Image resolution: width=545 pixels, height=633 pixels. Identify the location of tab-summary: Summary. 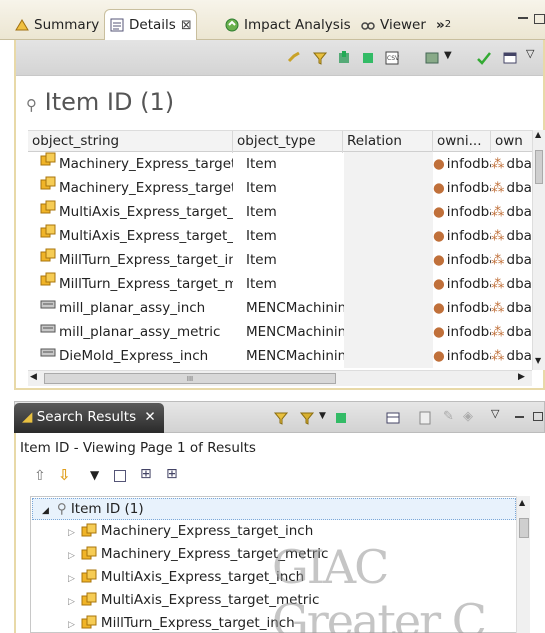
(56, 24).